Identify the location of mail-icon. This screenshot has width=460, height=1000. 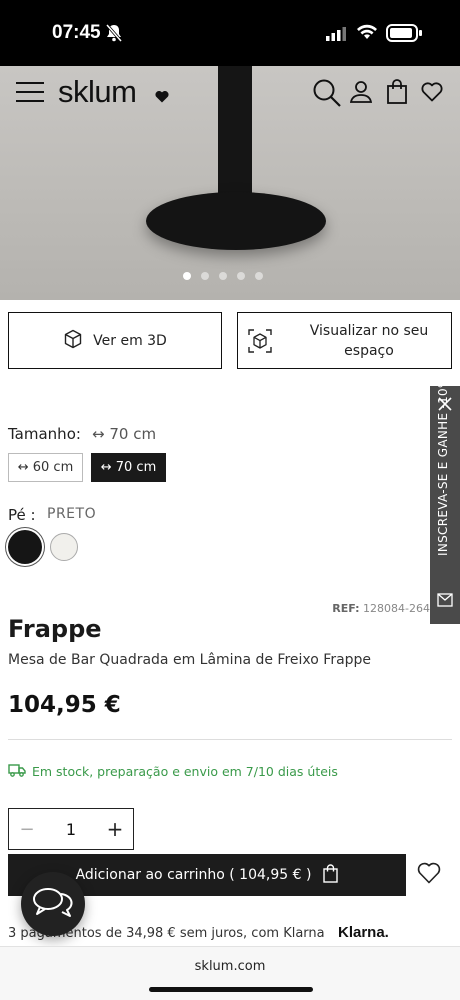
(445, 601).